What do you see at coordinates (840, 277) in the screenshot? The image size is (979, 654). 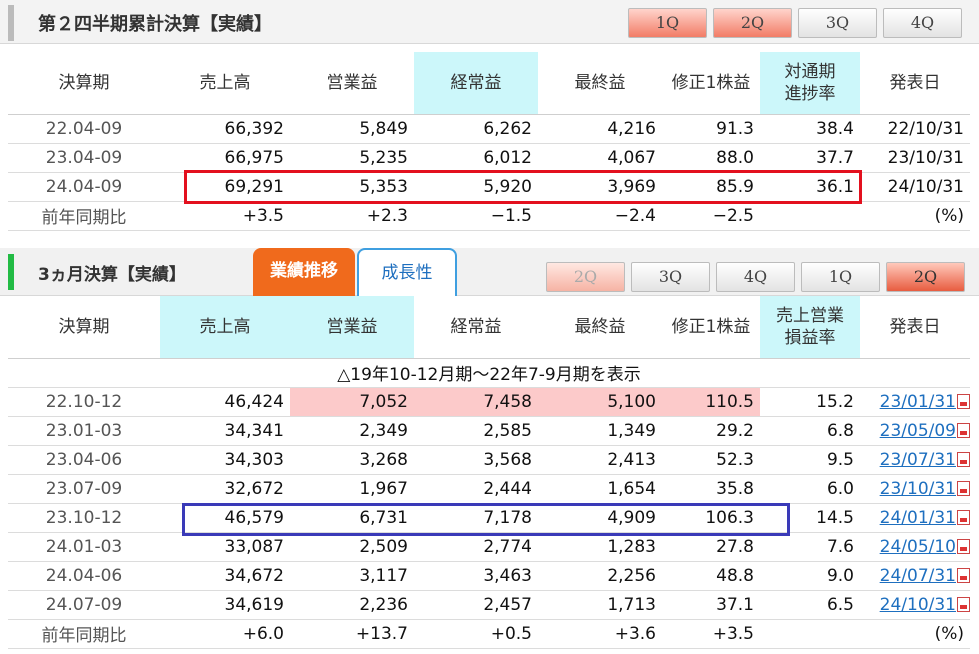 I see `section2-quarter-tab-3: 1Q` at bounding box center [840, 277].